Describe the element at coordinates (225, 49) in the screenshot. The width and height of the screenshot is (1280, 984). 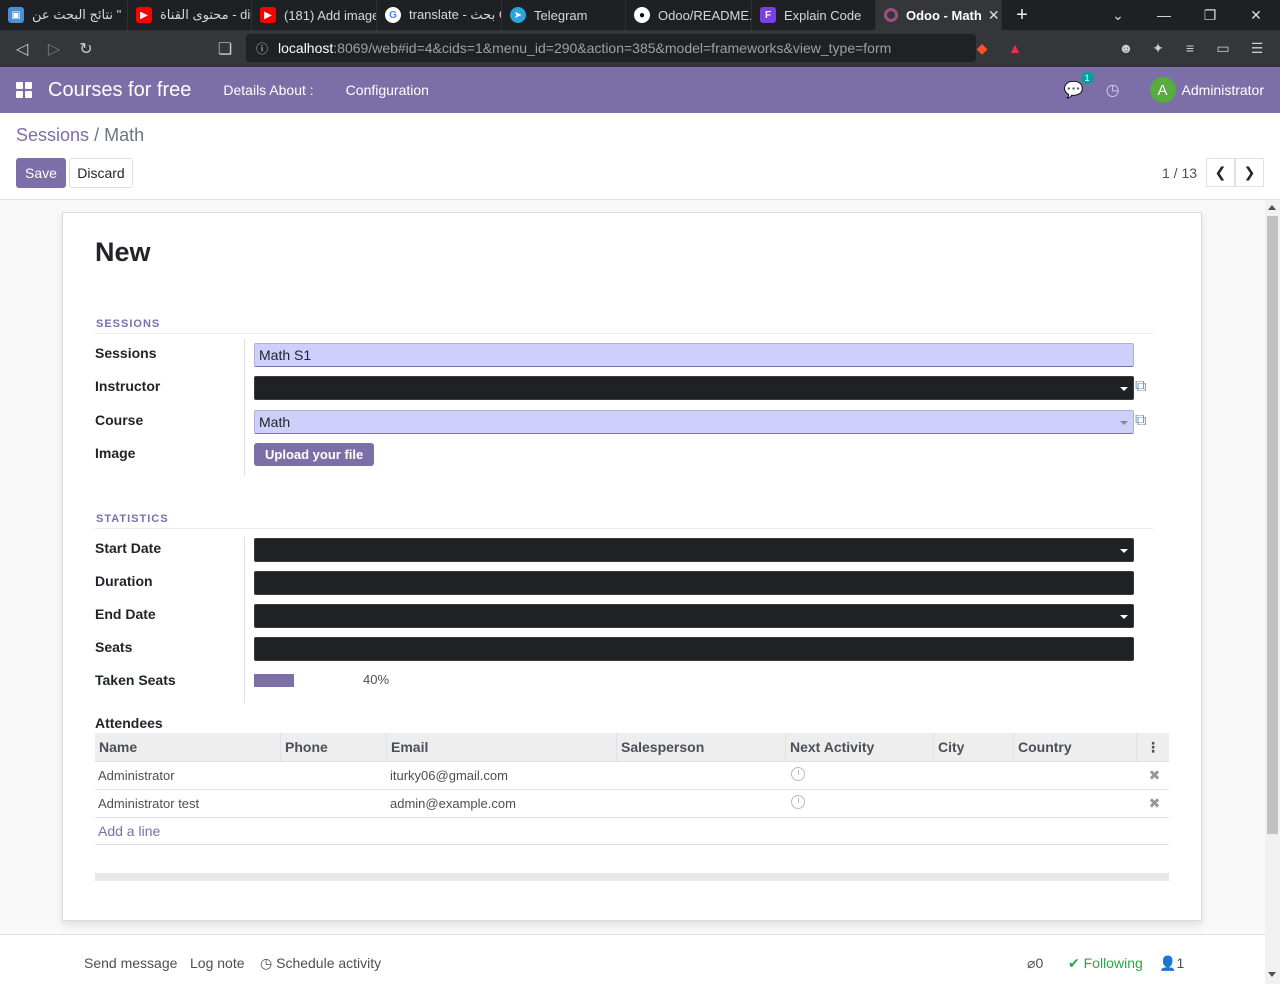
I see `bookmark-icon: ❏` at that location.